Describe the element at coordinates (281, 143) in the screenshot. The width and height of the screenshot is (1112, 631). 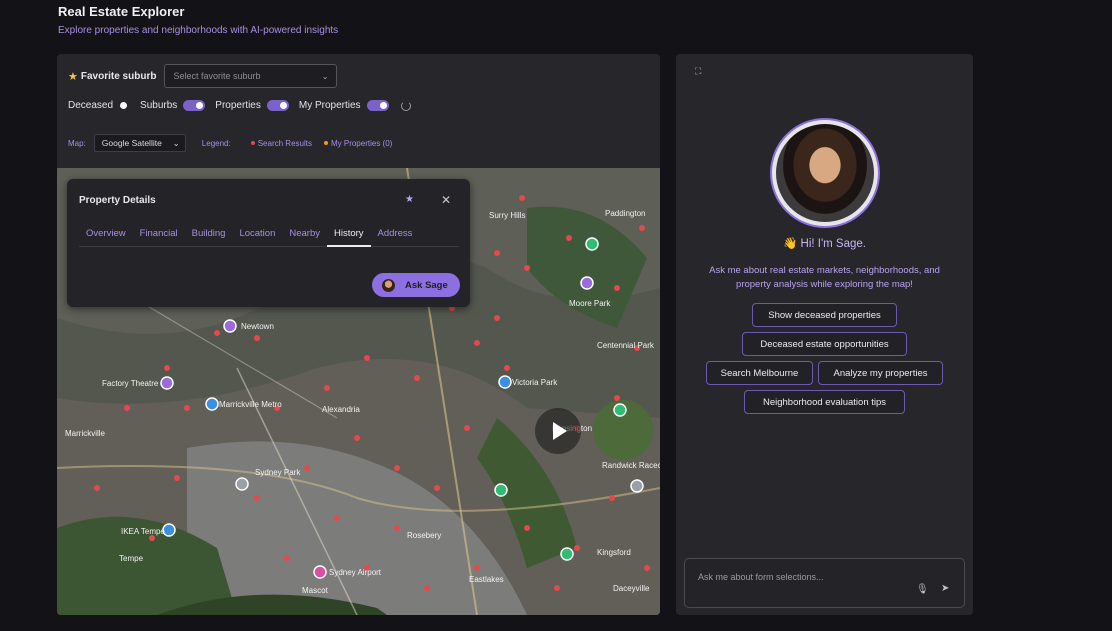
I see `legend-search-results: Search Results` at that location.